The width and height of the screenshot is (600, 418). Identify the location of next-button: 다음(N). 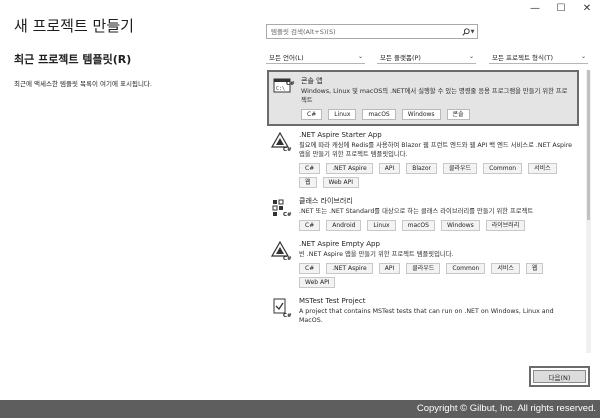
(559, 376).